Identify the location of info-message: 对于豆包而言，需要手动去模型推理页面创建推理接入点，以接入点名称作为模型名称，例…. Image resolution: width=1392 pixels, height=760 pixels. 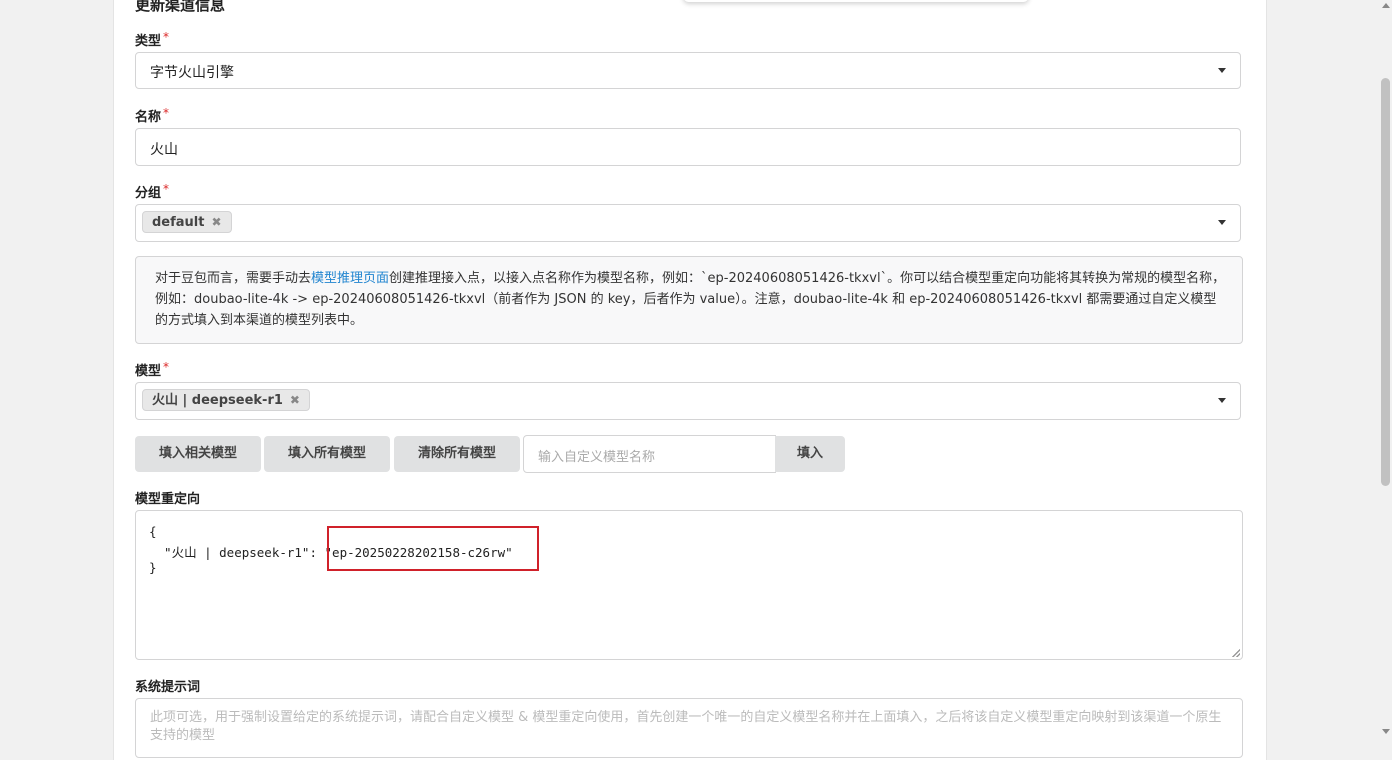
(689, 300).